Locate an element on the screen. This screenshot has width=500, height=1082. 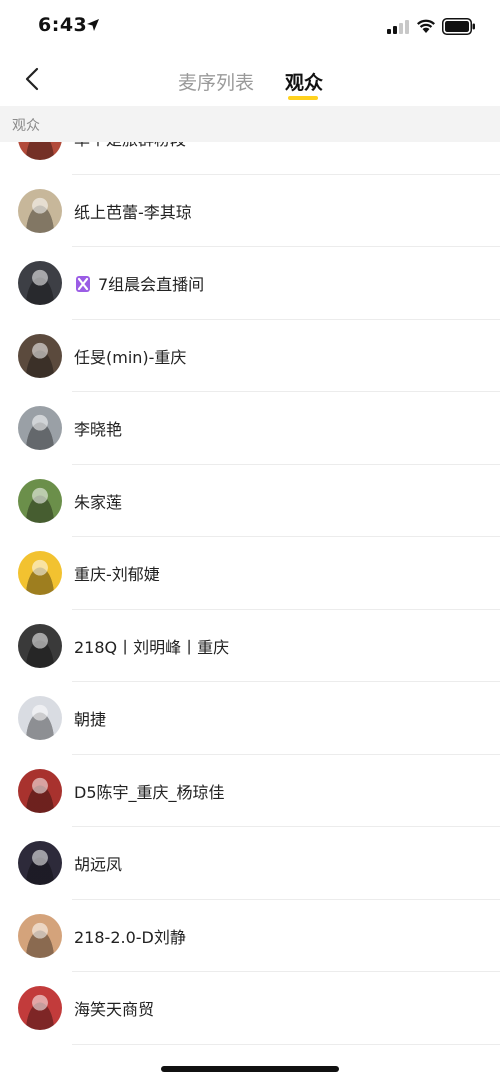
user-name-text: 218Q丨刘明峰丨重庆 is located at coordinates (152, 647).